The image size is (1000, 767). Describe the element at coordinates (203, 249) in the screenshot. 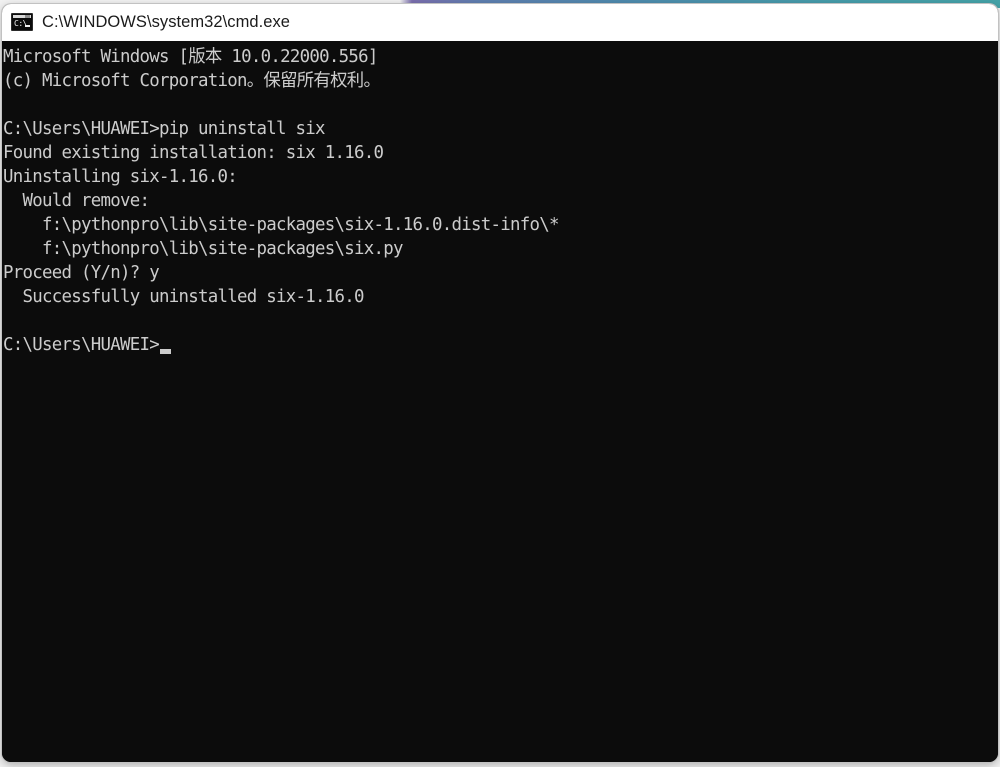

I see `console-line: f:\pythonpro\lib\site-packages\six.py` at that location.